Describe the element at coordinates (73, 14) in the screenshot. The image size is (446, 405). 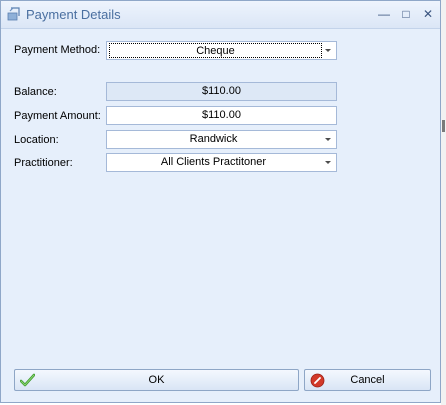
I see `window-title: Payment Details` at that location.